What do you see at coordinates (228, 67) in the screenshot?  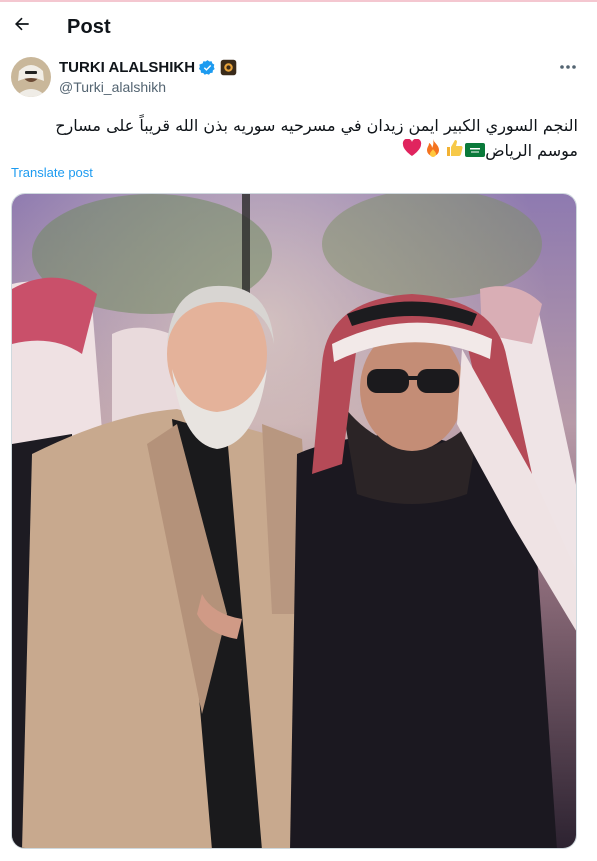 I see `affiliation-badge-icon` at bounding box center [228, 67].